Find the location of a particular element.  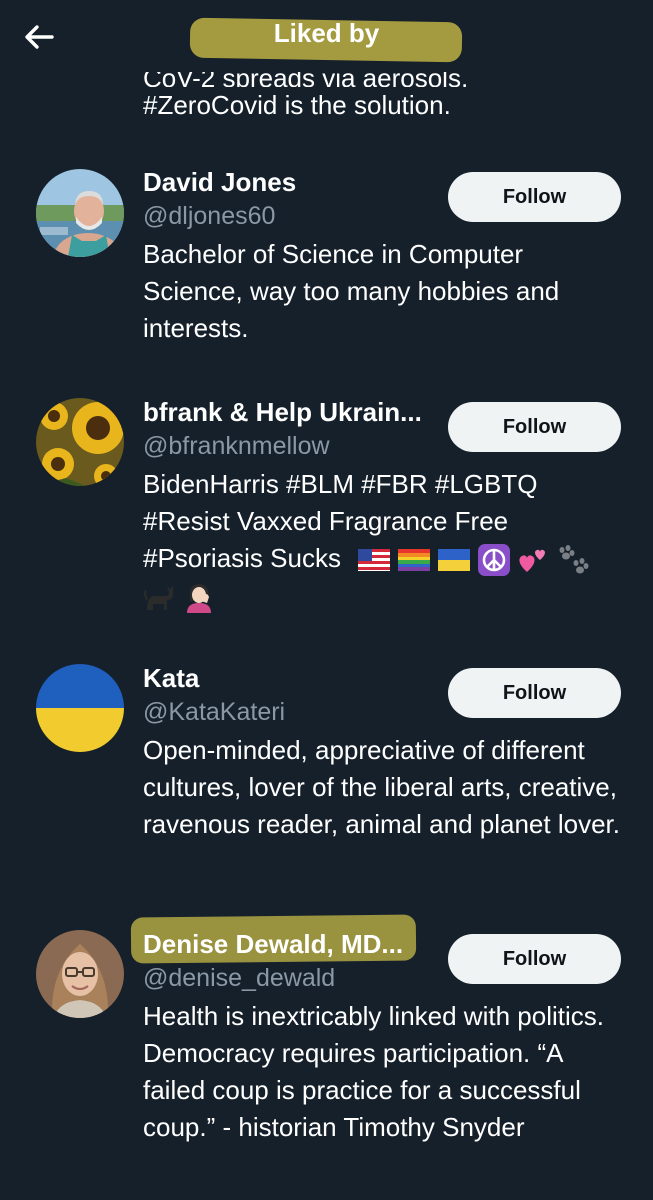

display-name: David Jones is located at coordinates (219, 182).